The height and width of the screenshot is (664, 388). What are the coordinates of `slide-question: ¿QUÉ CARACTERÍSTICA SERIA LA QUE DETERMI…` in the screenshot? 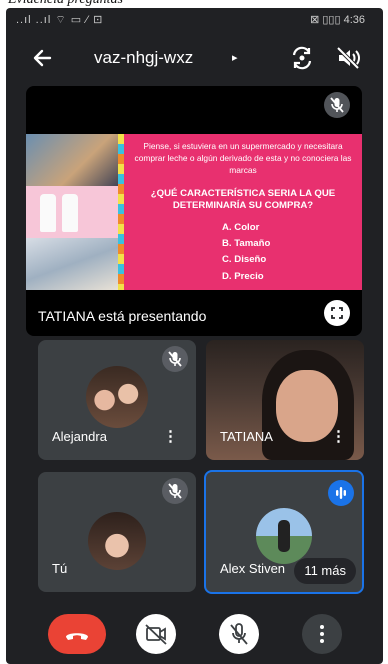 It's located at (243, 199).